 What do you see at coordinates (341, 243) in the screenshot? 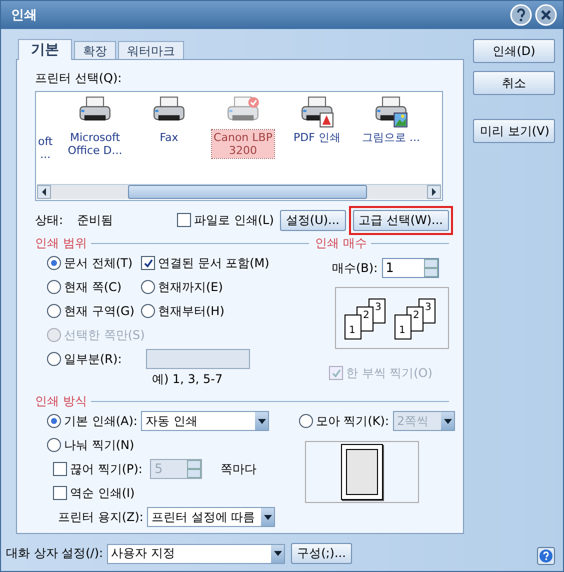
I see `section-title: 인쇄 매수` at bounding box center [341, 243].